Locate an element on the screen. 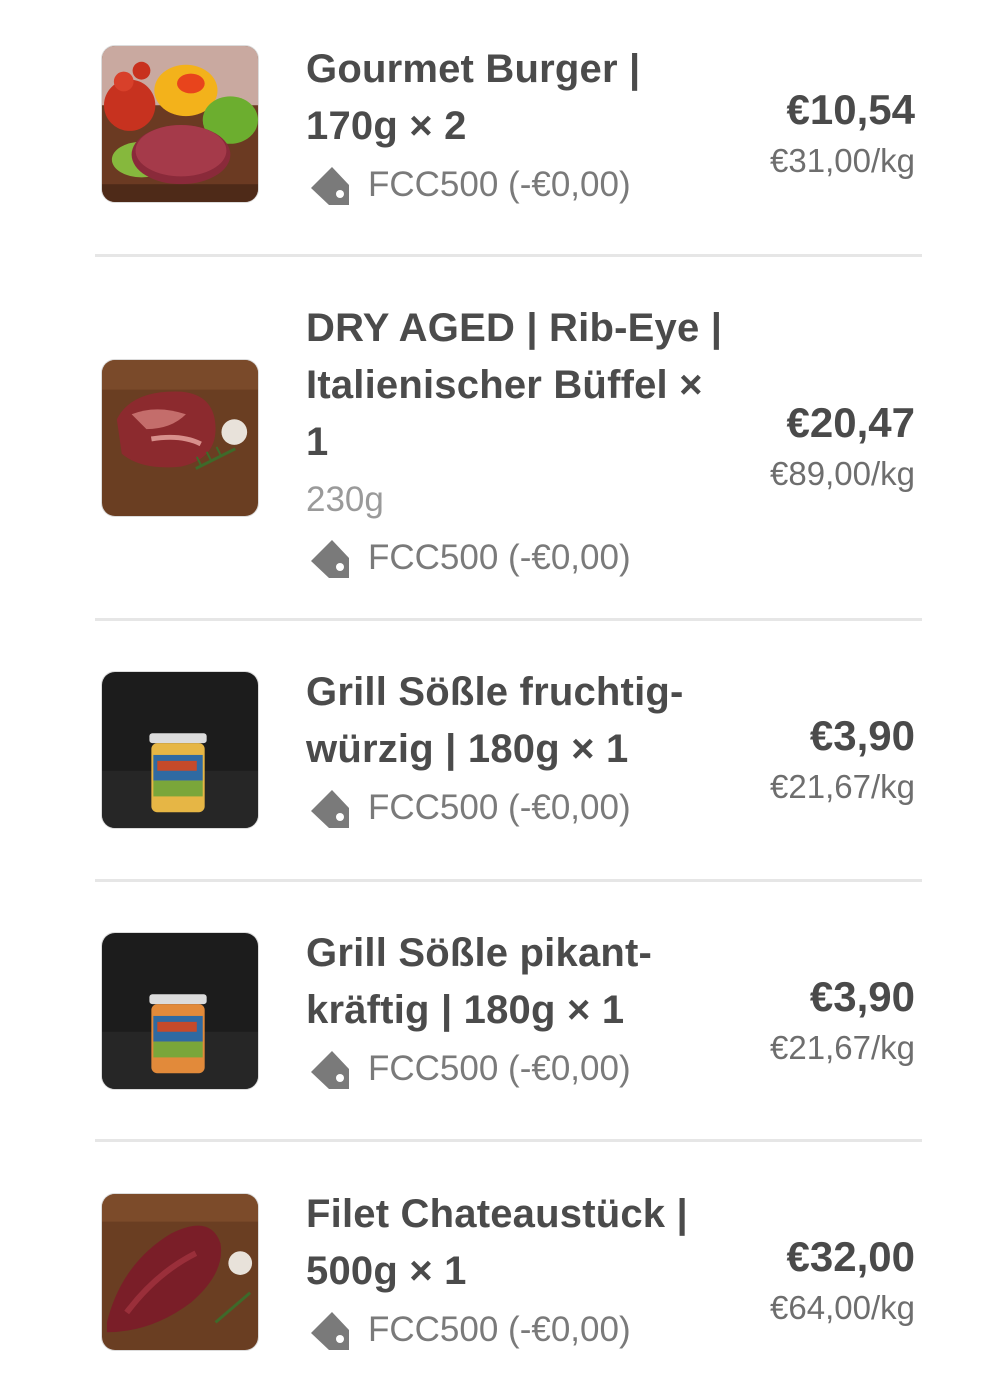 Image resolution: width=1001 pixels, height=1400 pixels. unit-price: €31,00/kg is located at coordinates (842, 160).